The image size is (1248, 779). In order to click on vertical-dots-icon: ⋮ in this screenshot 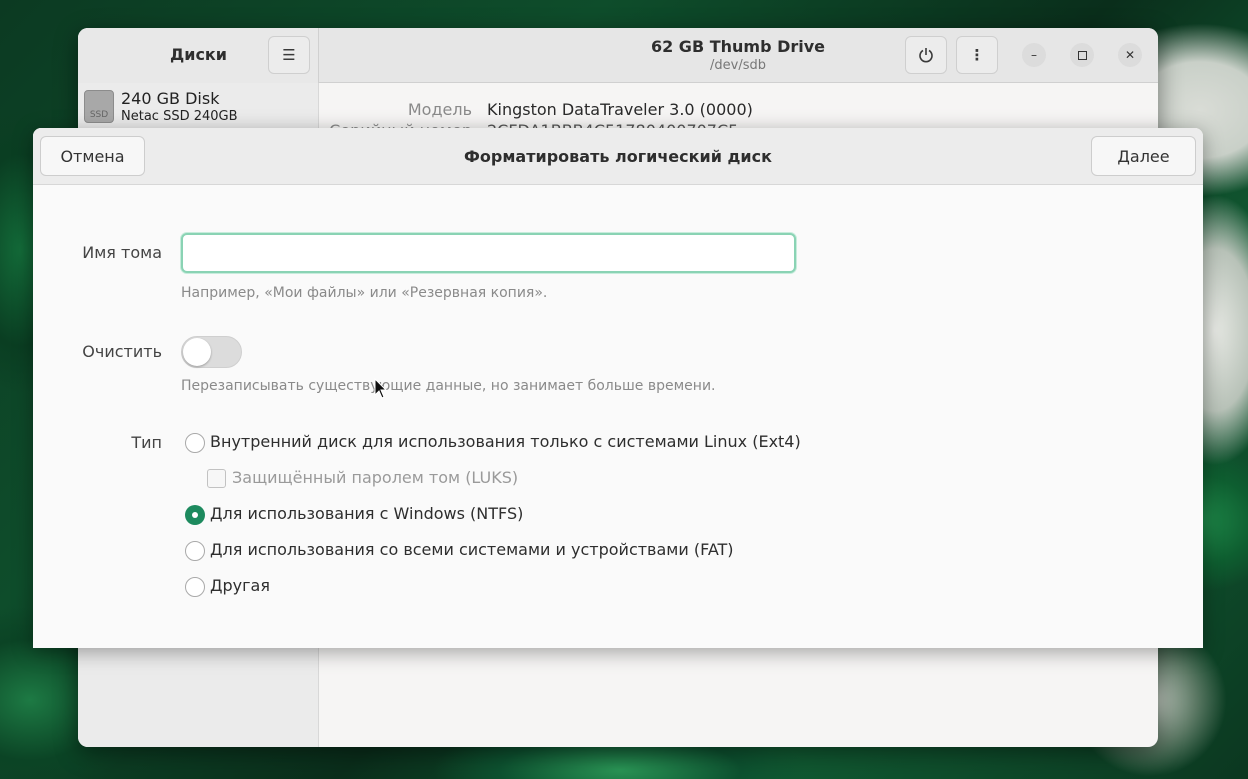, I will do `click(977, 55)`.